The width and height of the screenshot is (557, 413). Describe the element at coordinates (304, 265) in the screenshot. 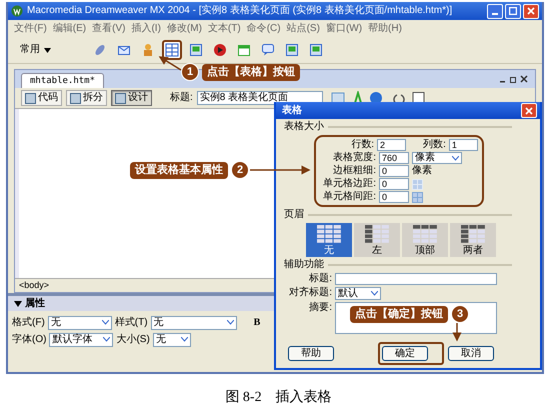

I see `section-heading: 辅助功能` at that location.